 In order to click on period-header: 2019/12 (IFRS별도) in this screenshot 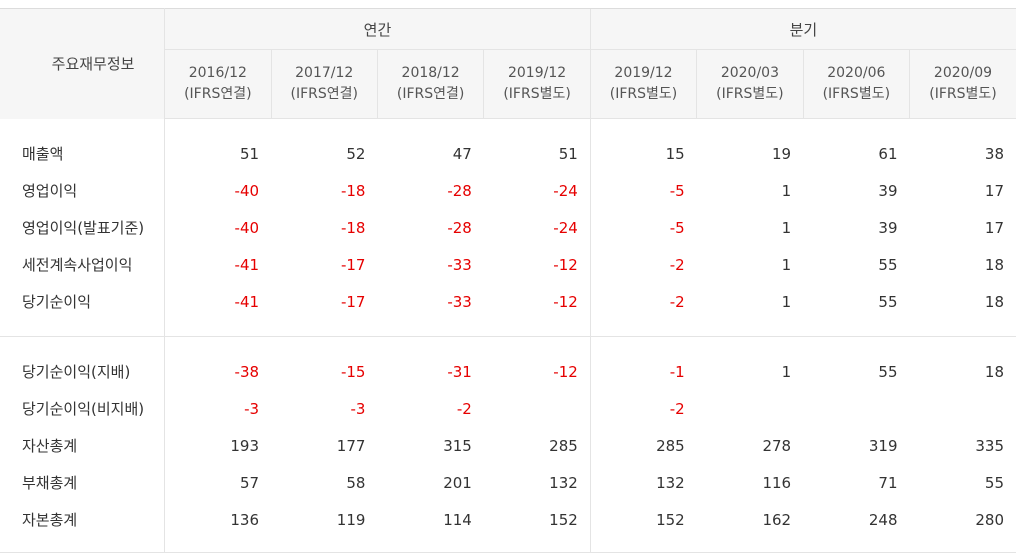, I will do `click(537, 84)`.